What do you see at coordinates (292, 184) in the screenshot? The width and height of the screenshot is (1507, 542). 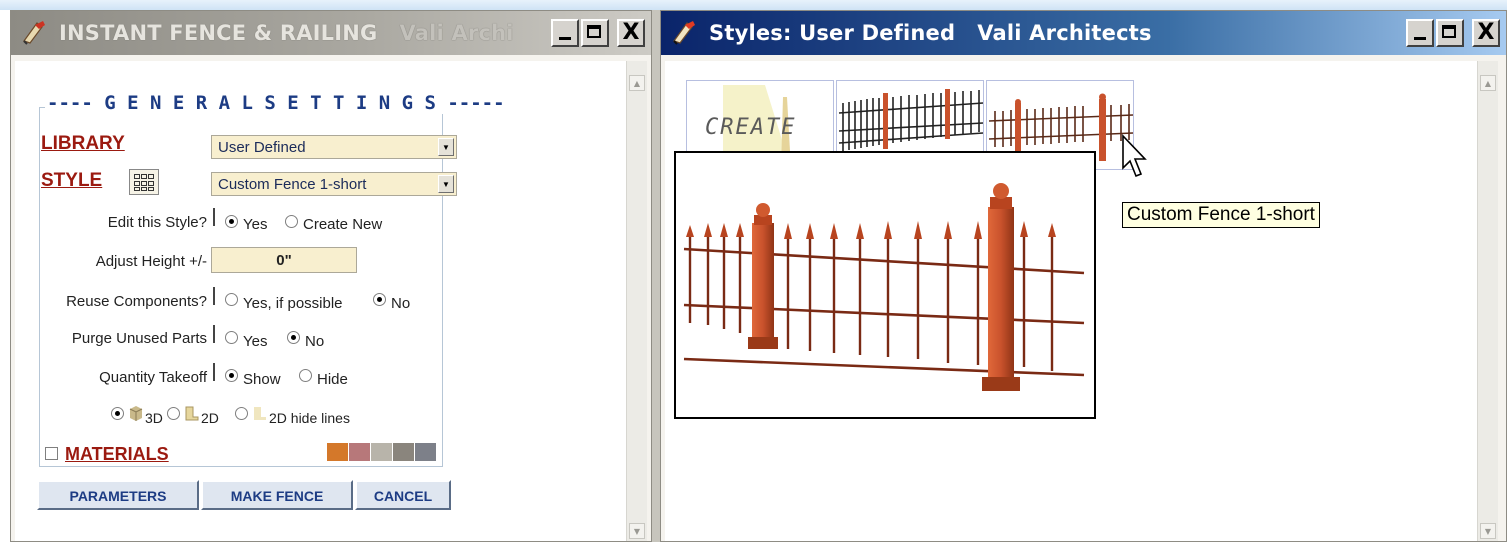 I see `style-value: Custom Fence 1-short` at bounding box center [292, 184].